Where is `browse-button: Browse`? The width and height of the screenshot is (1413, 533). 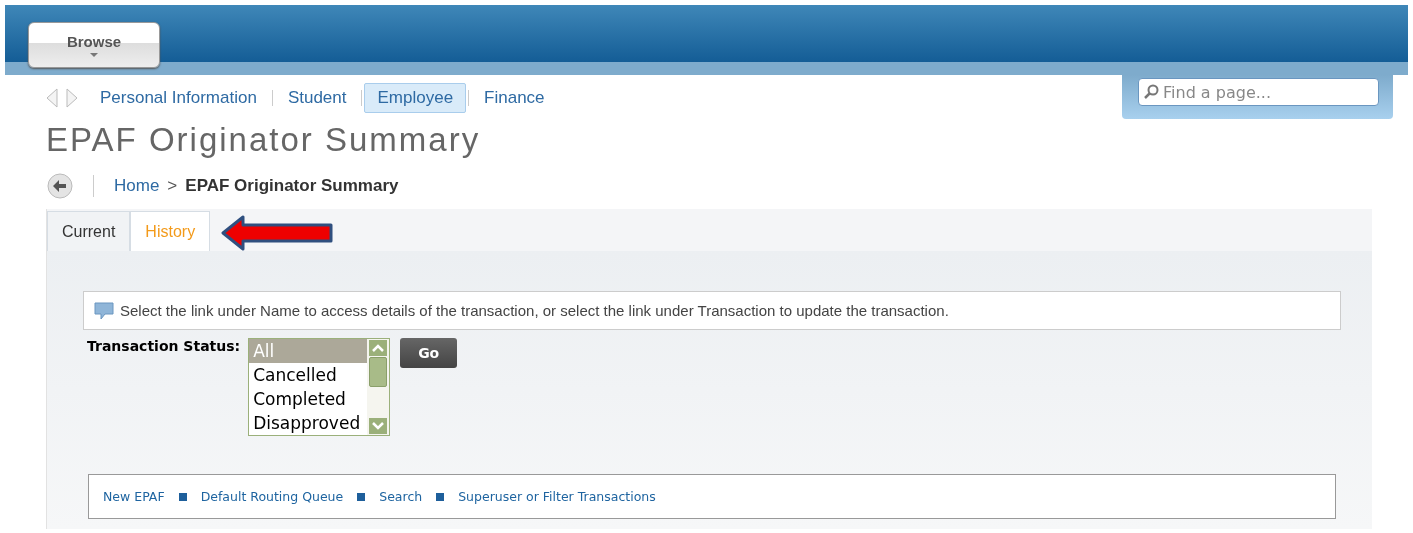 browse-button: Browse is located at coordinates (94, 45).